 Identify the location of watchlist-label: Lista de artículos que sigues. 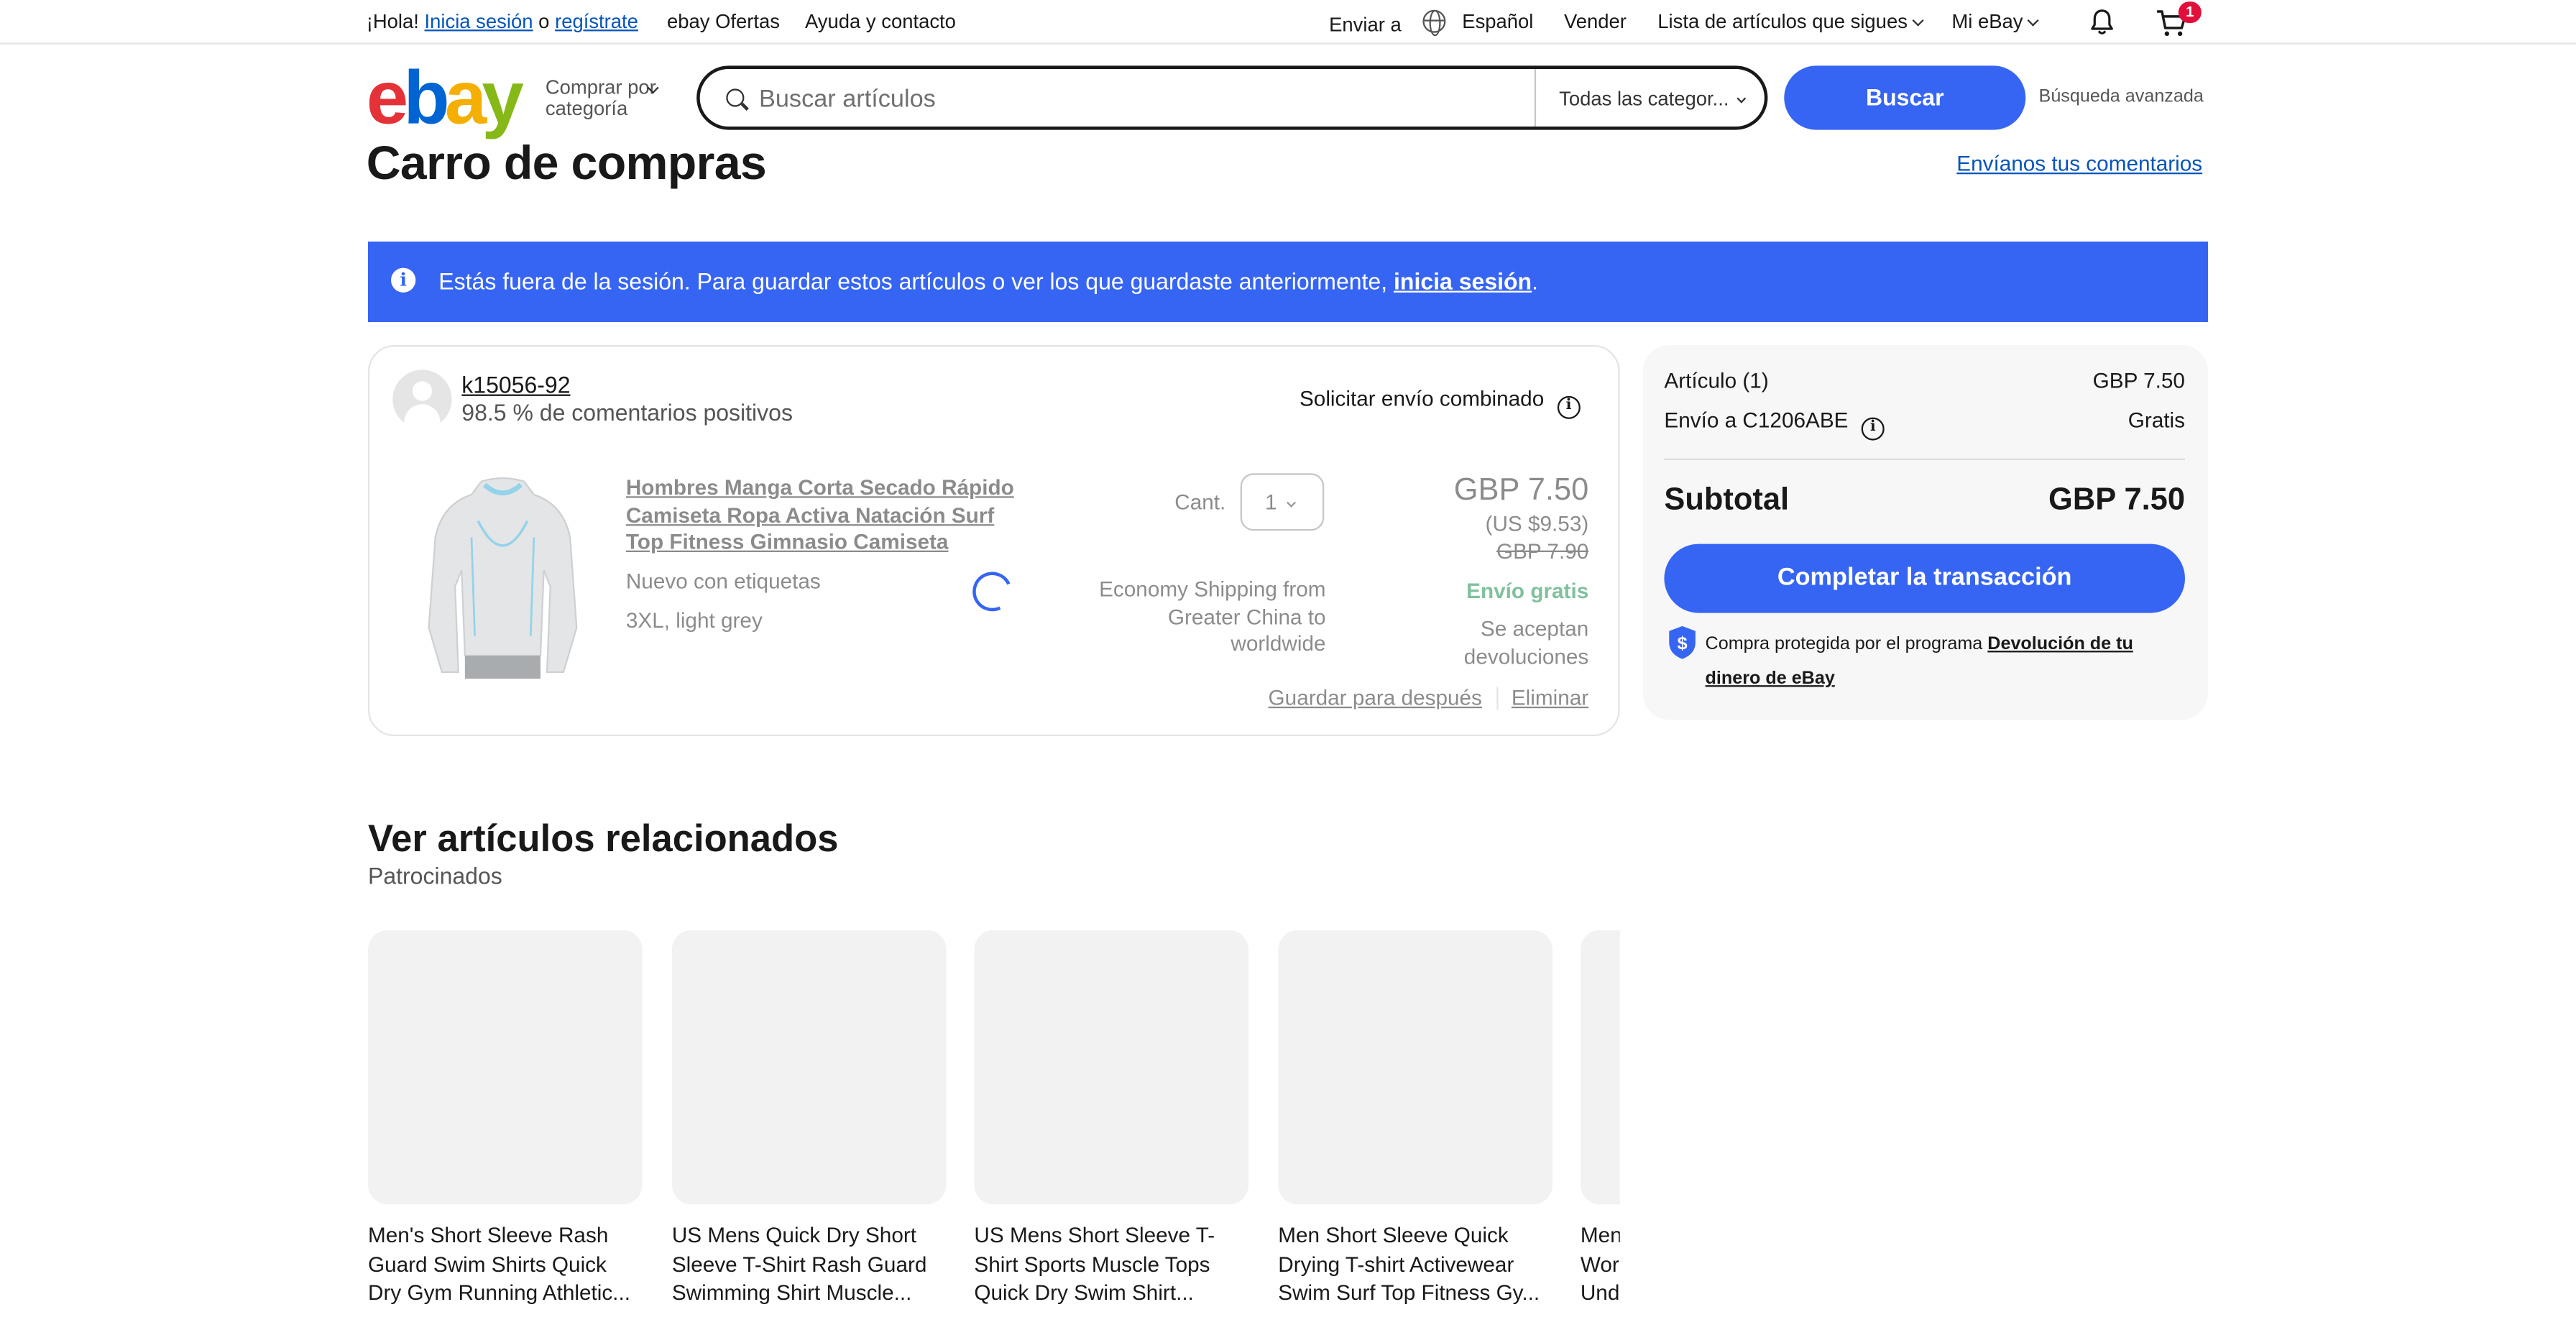
(1782, 21).